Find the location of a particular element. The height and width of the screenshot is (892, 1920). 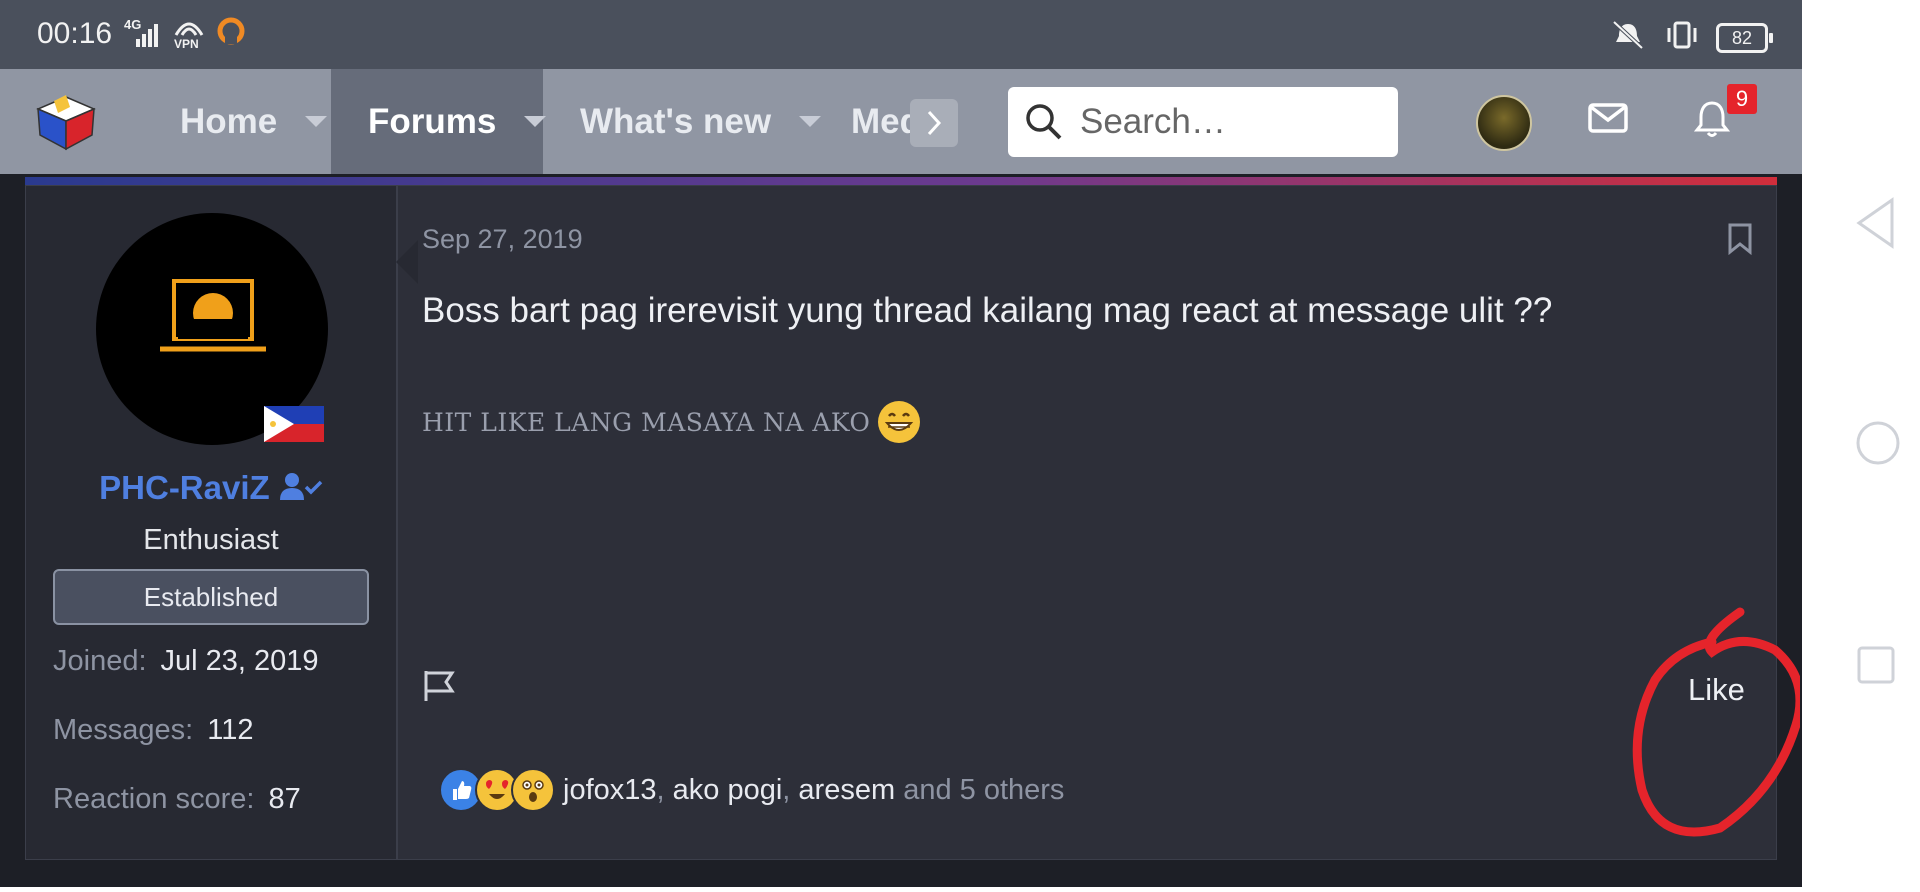

signal-icon: 4G is located at coordinates (142, 33).